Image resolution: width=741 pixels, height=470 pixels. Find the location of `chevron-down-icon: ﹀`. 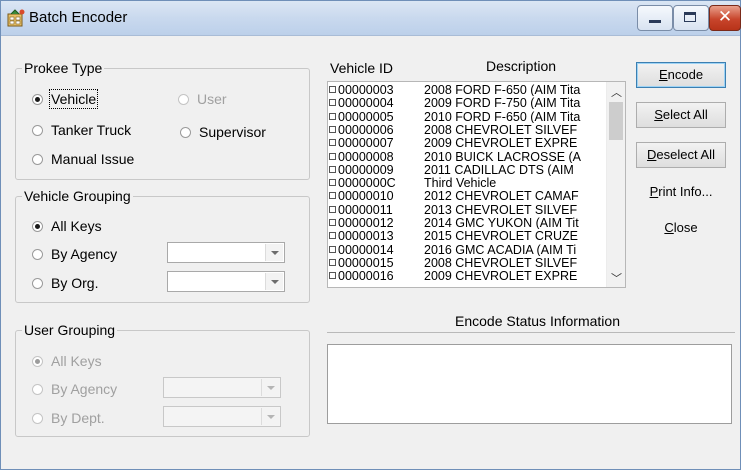

chevron-down-icon: ﹀ is located at coordinates (616, 278).